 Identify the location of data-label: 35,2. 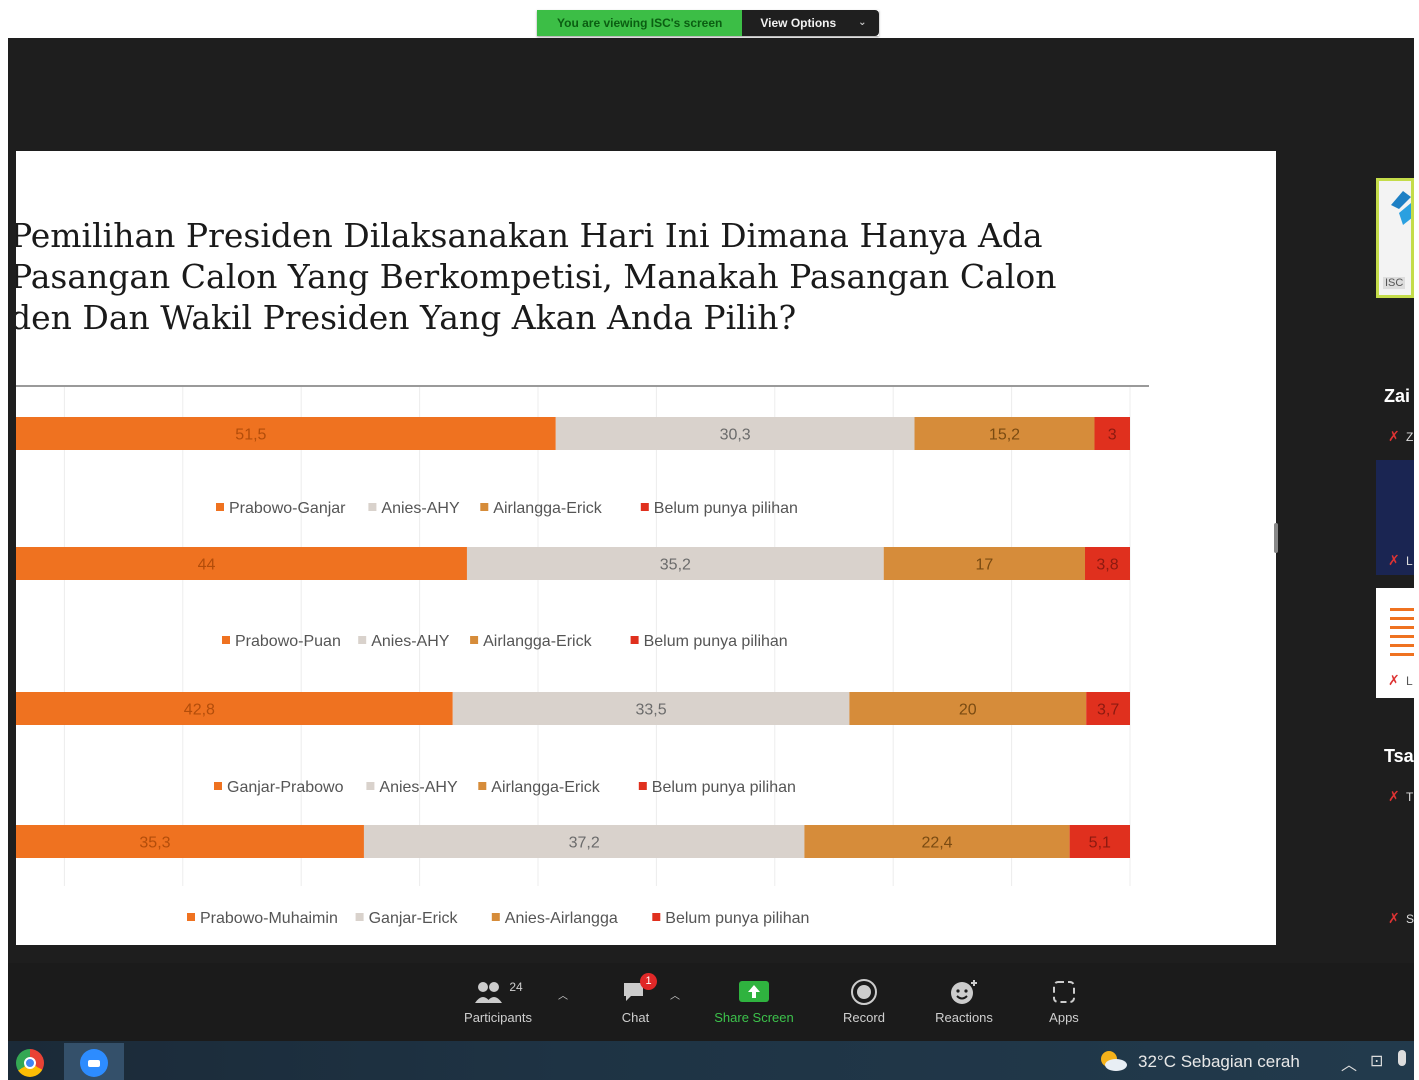
(675, 565).